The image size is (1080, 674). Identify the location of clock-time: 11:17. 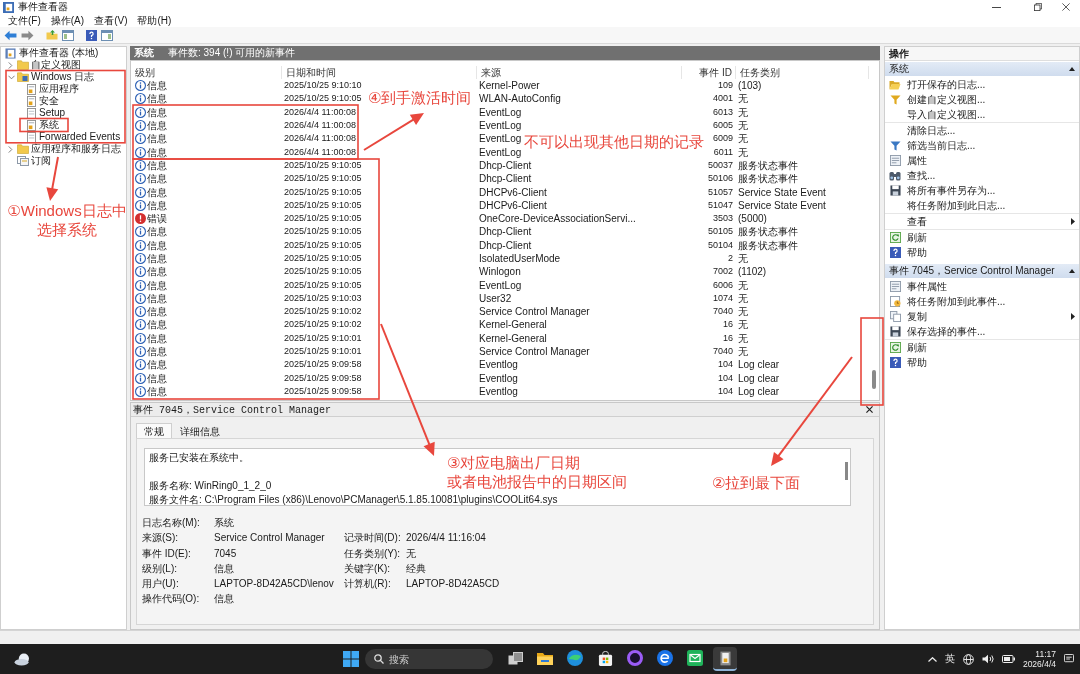
(1045, 654).